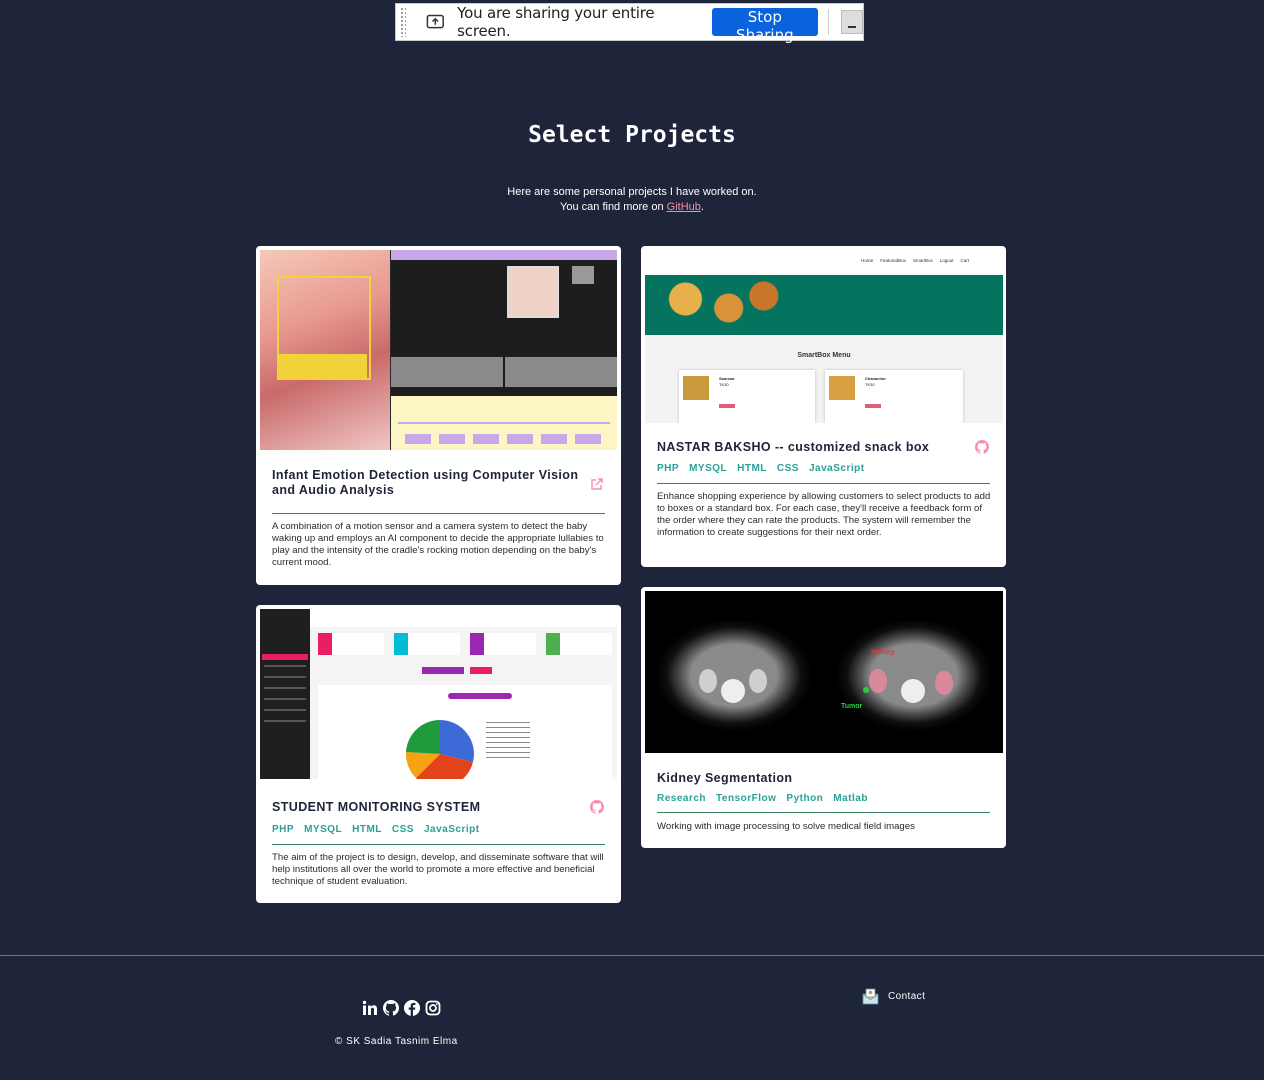 The width and height of the screenshot is (1264, 1080). I want to click on app-header, so click(504, 255).